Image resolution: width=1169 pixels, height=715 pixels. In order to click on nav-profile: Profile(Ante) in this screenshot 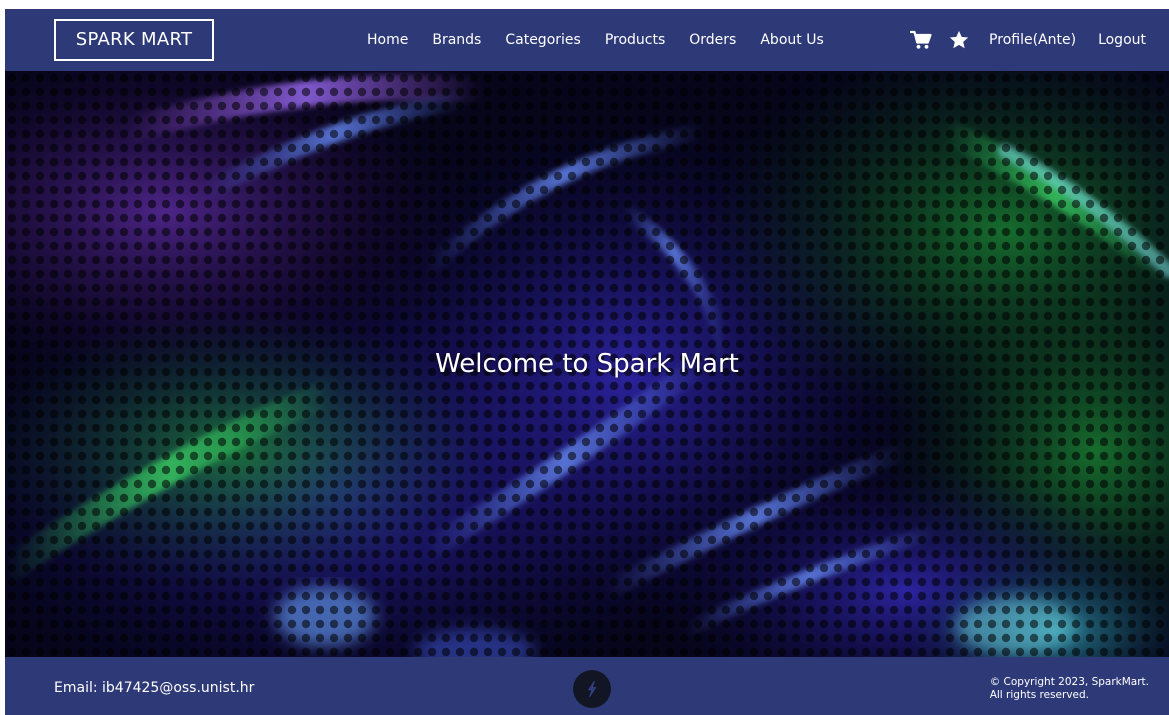, I will do `click(1032, 40)`.